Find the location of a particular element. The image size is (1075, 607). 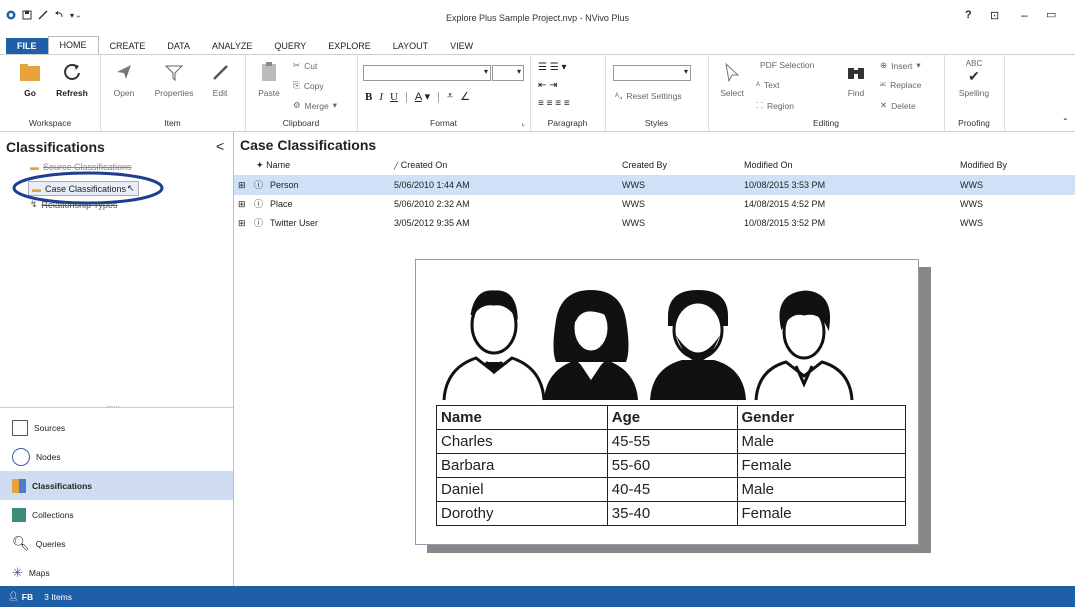

paragraph-group-label: Paragraph is located at coordinates (567, 123).